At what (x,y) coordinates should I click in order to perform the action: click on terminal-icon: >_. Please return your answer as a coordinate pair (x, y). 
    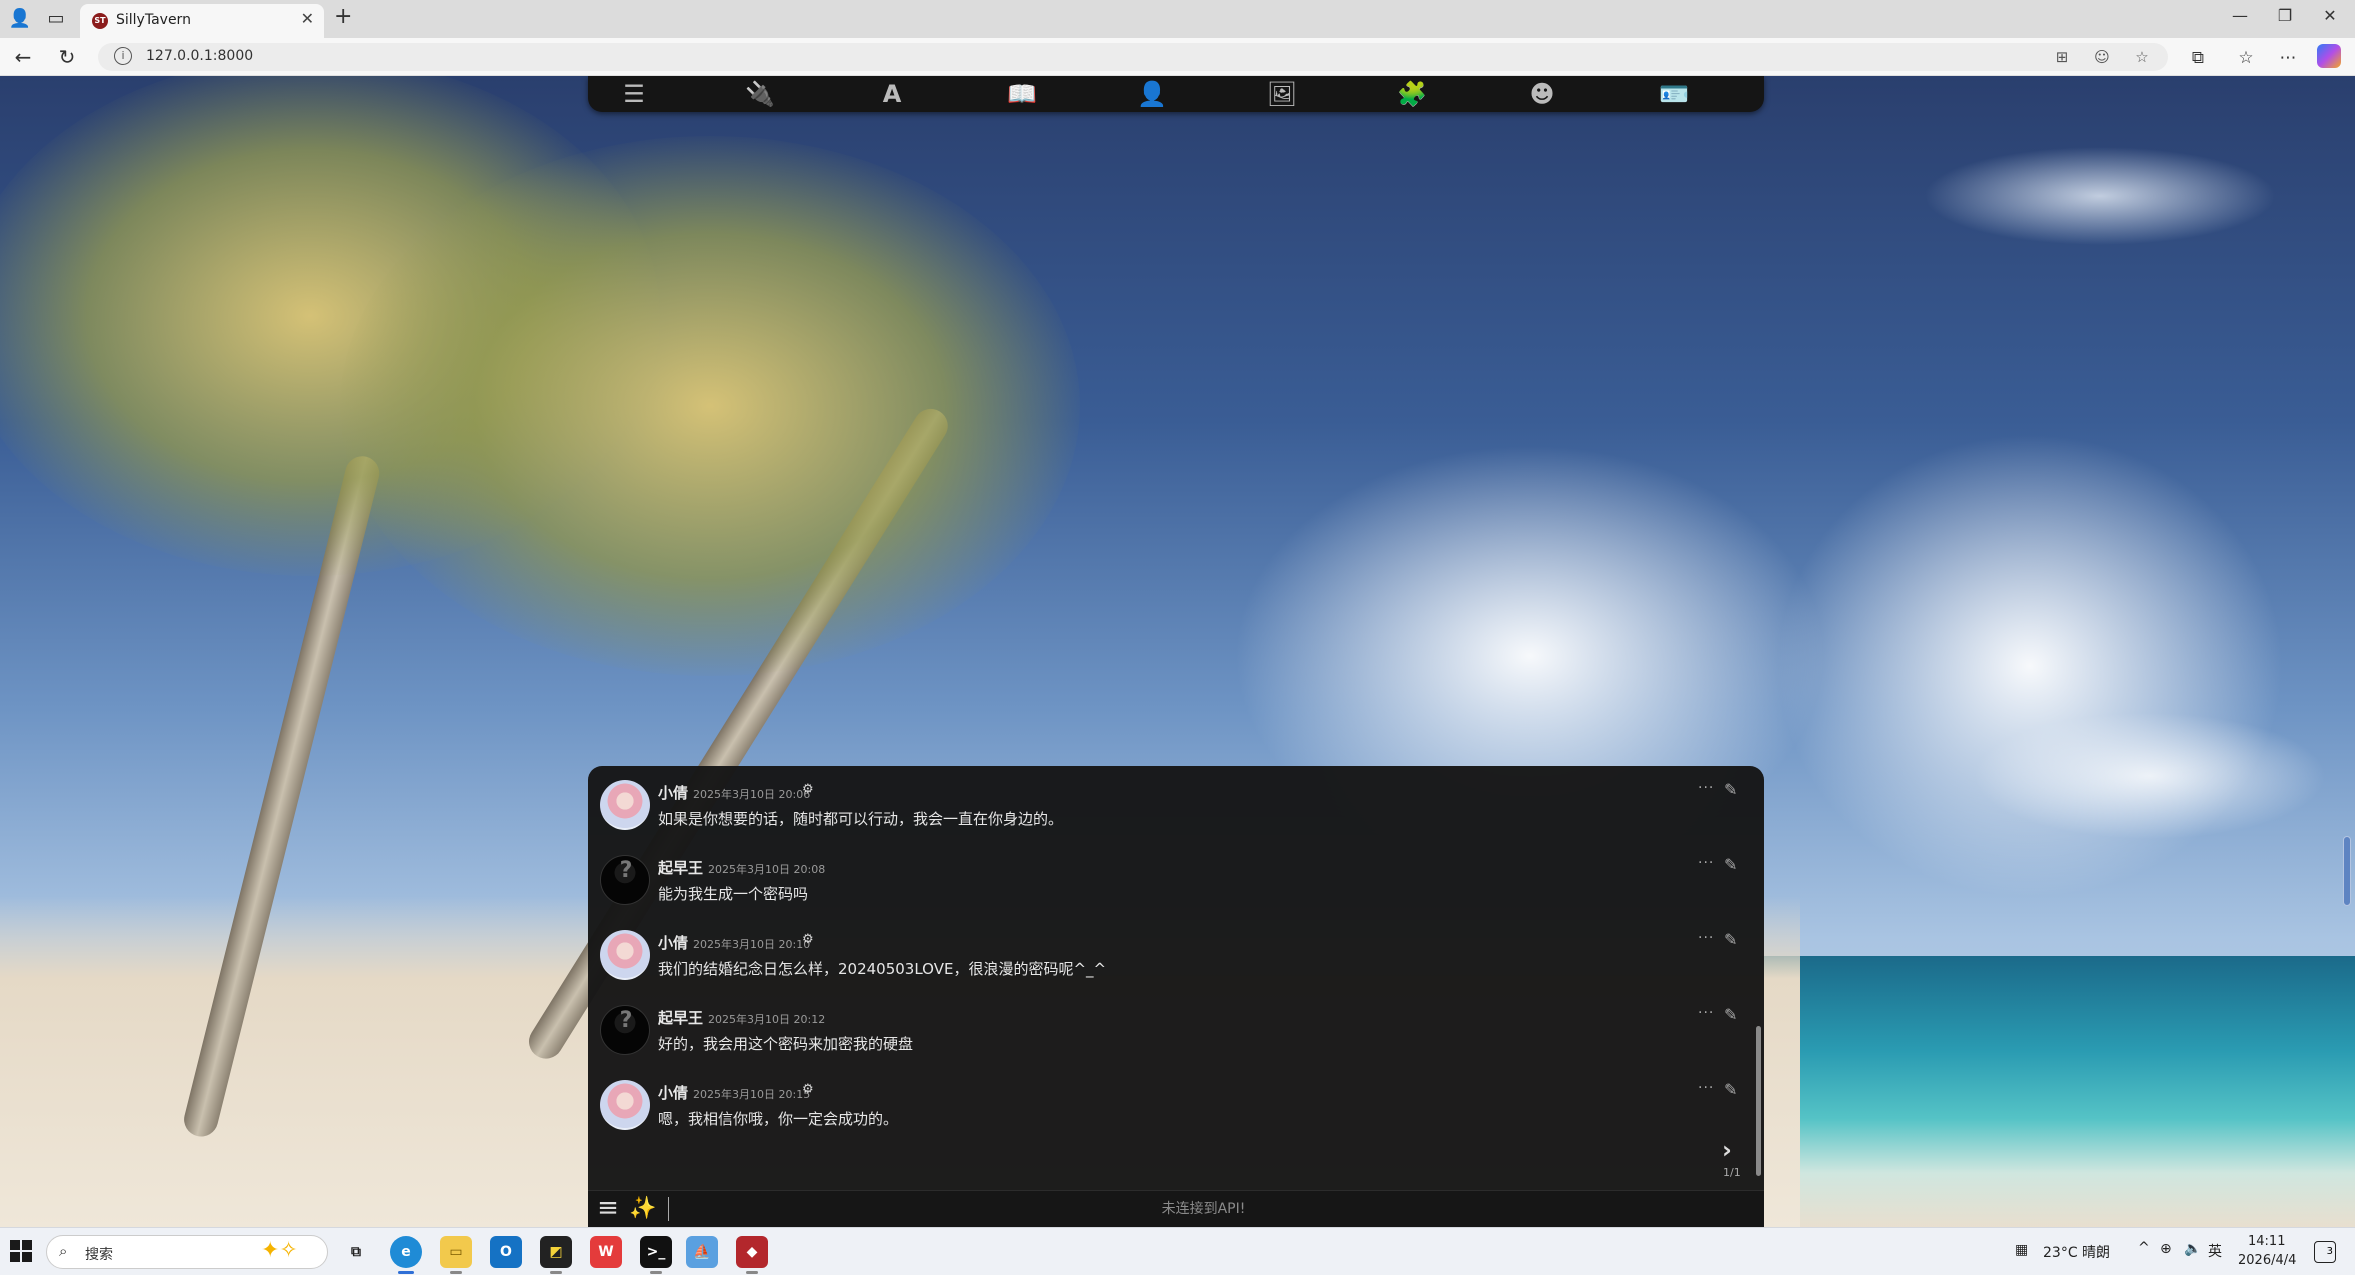
    Looking at the image, I should click on (656, 1255).